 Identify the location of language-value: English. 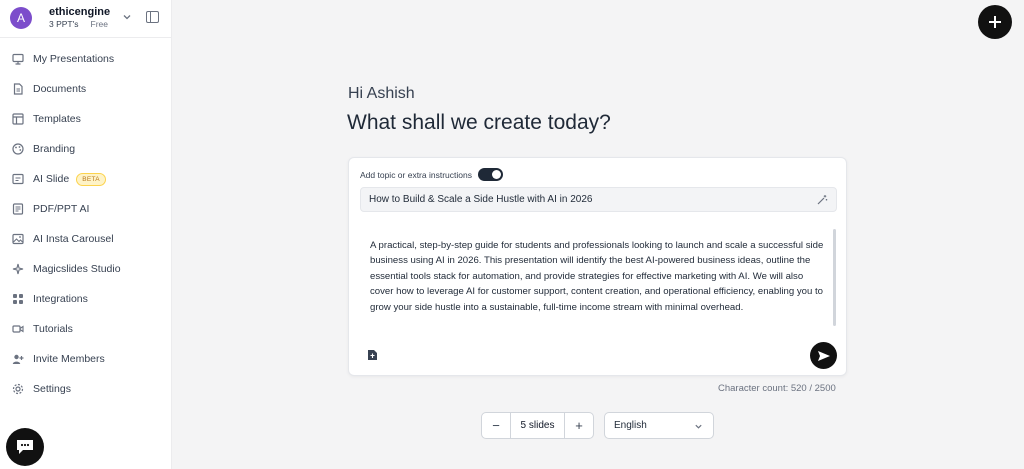
(630, 425).